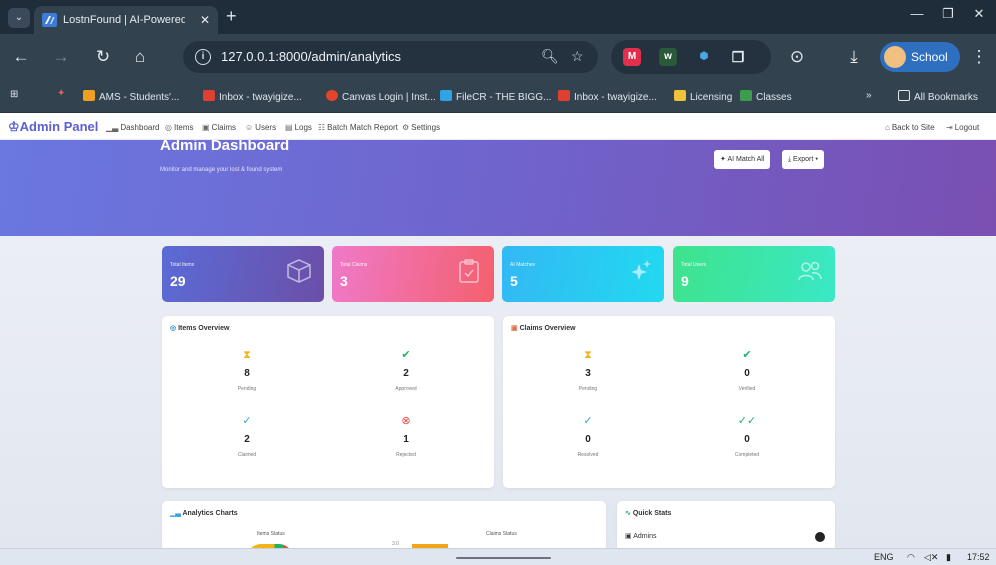 This screenshot has height=565, width=996. Describe the element at coordinates (179, 127) in the screenshot. I see `nav-items: ◎ Items` at that location.